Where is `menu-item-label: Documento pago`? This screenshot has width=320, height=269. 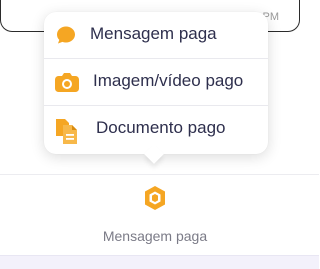
menu-item-label: Documento pago is located at coordinates (161, 127).